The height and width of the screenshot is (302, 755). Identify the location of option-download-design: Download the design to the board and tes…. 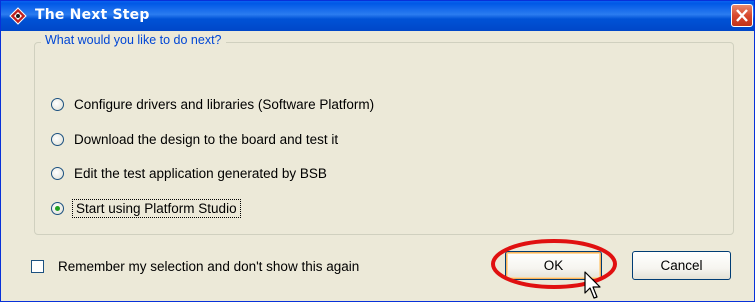
(194, 139).